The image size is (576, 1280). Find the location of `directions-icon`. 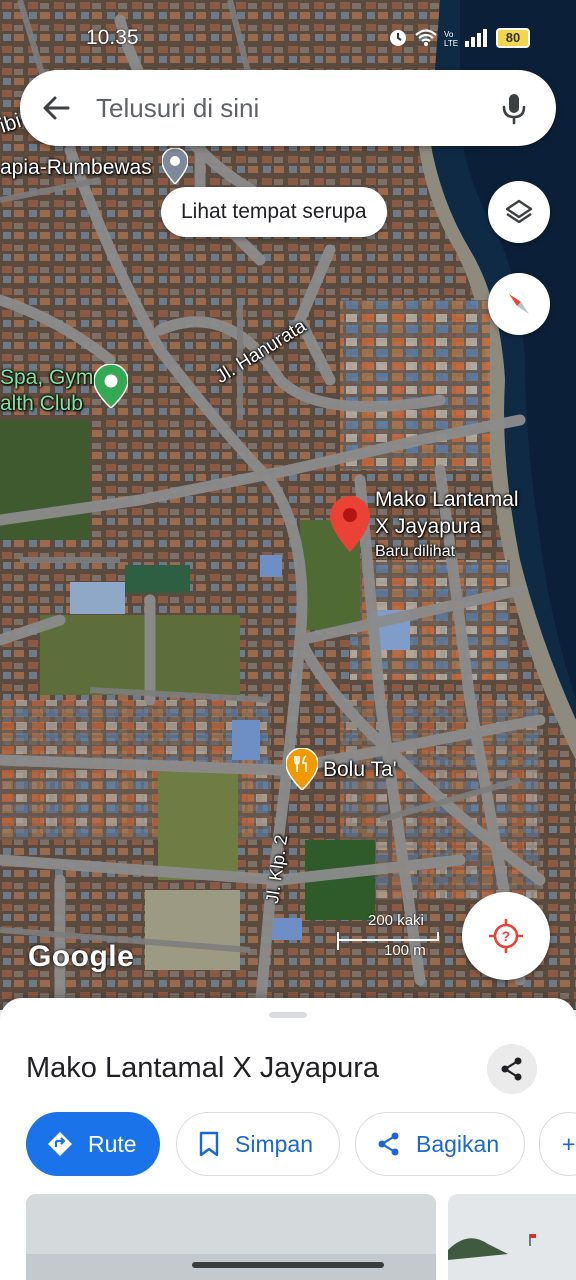

directions-icon is located at coordinates (60, 1144).